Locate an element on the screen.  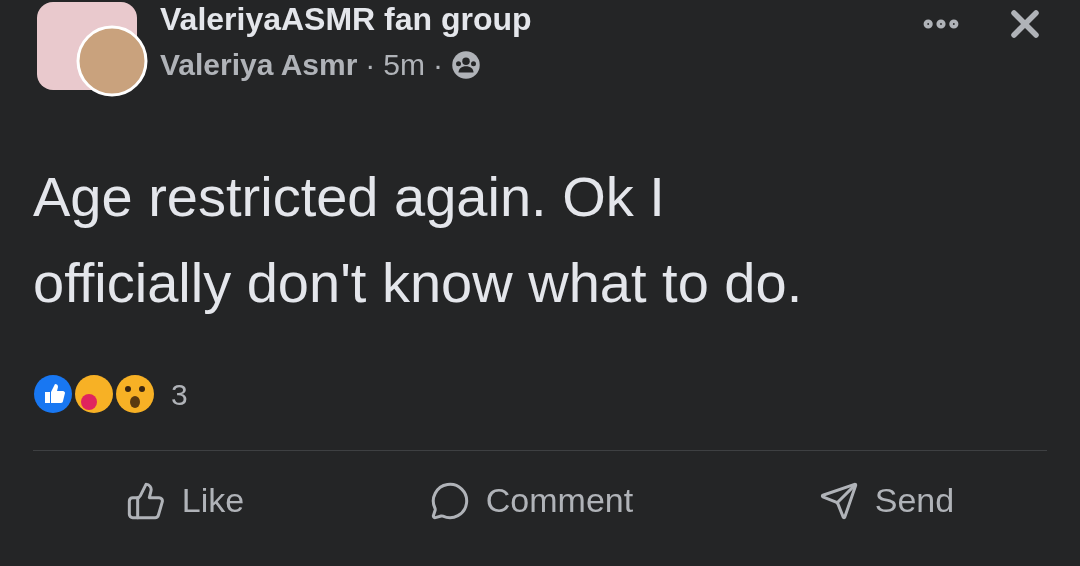
author-name: Valeriya Asmr is located at coordinates (259, 65).